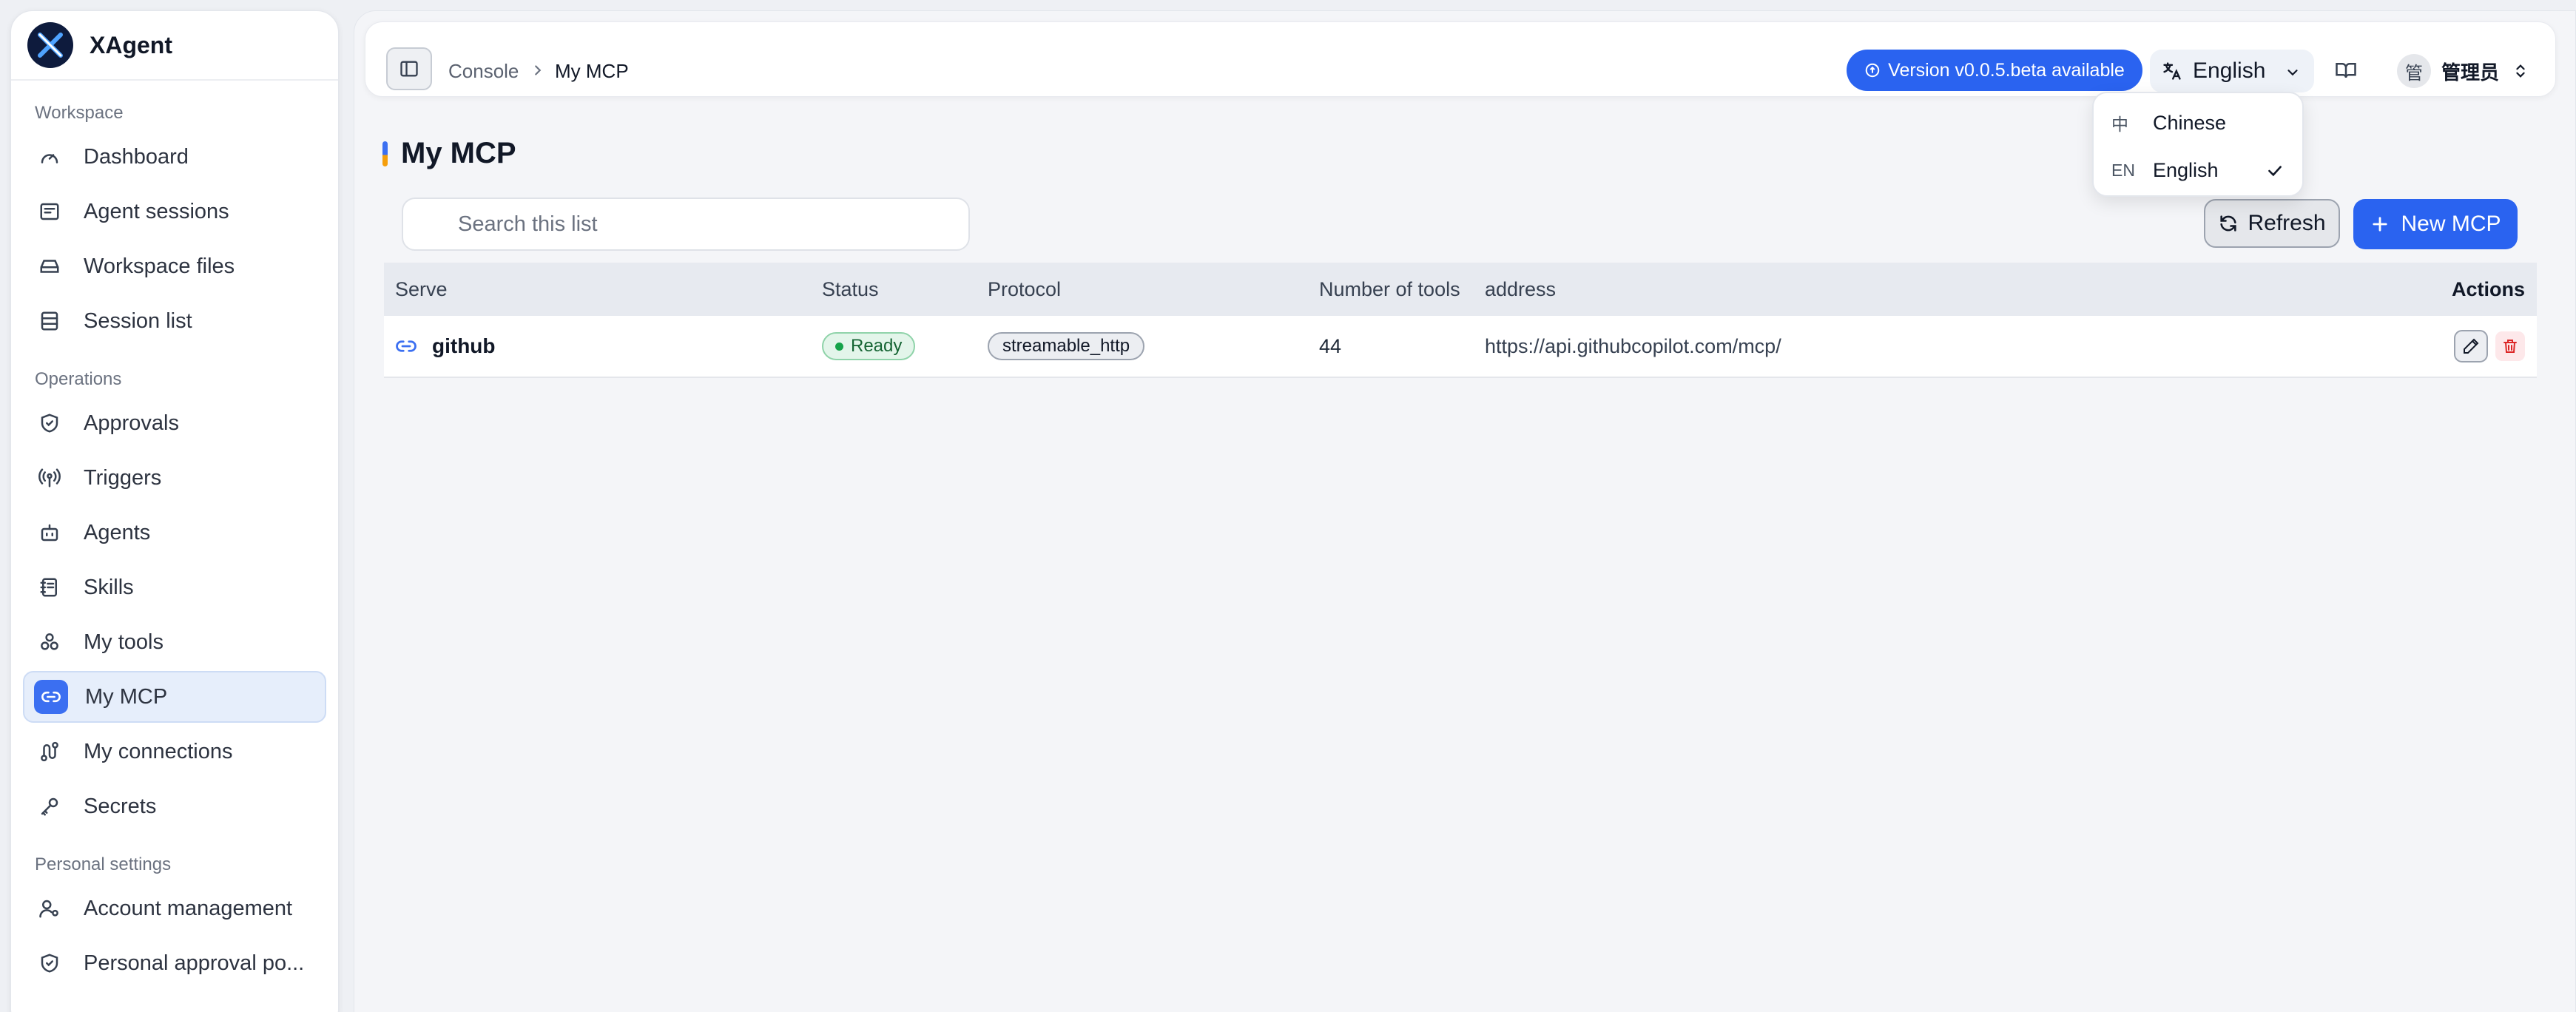  Describe the element at coordinates (138, 320) in the screenshot. I see `sidebar-item-label: Session list` at that location.